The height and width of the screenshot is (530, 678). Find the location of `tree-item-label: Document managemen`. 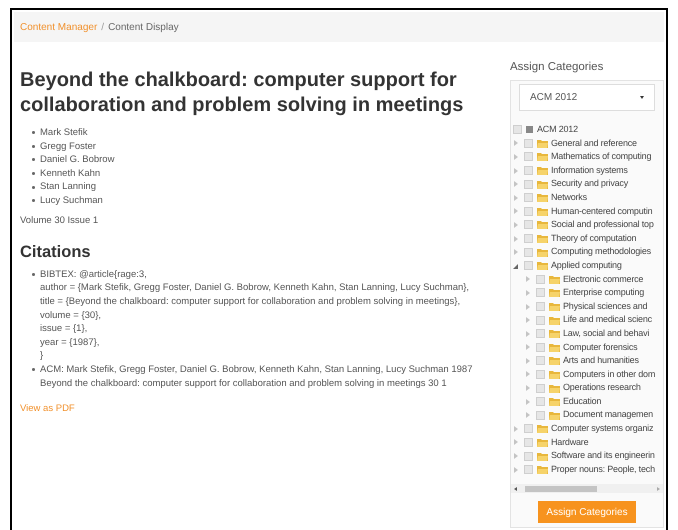

tree-item-label: Document managemen is located at coordinates (608, 415).